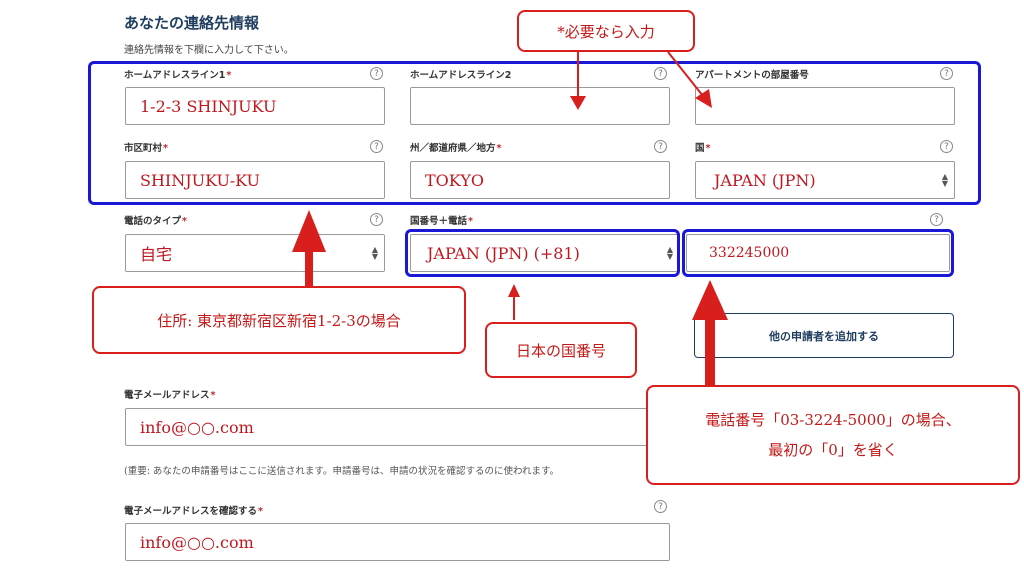 This screenshot has height=573, width=1024. I want to click on country-code-annotation: 日本の国番号, so click(561, 350).